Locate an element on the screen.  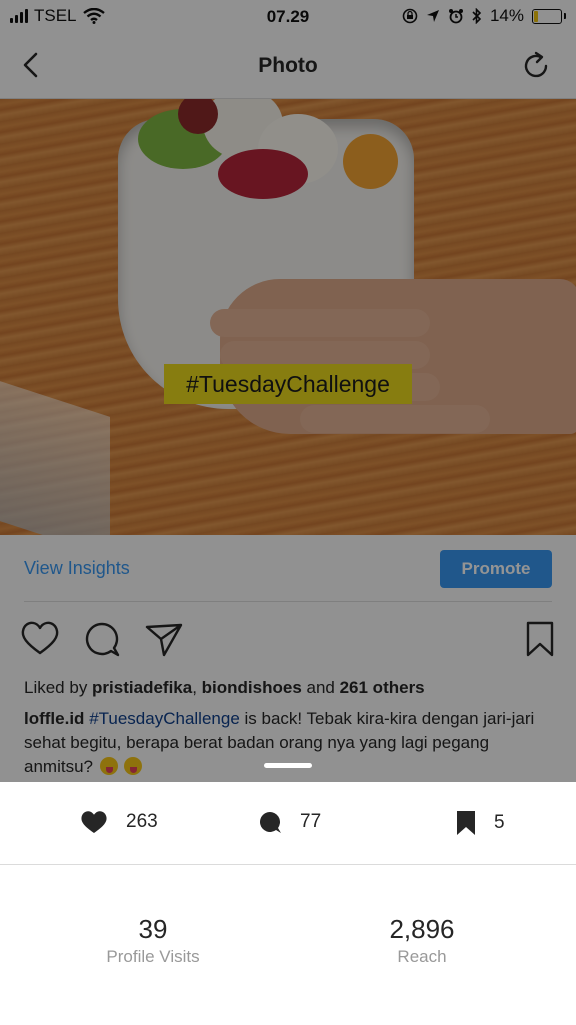
reach-metric: 2,896 Reach is located at coordinates (422, 940).